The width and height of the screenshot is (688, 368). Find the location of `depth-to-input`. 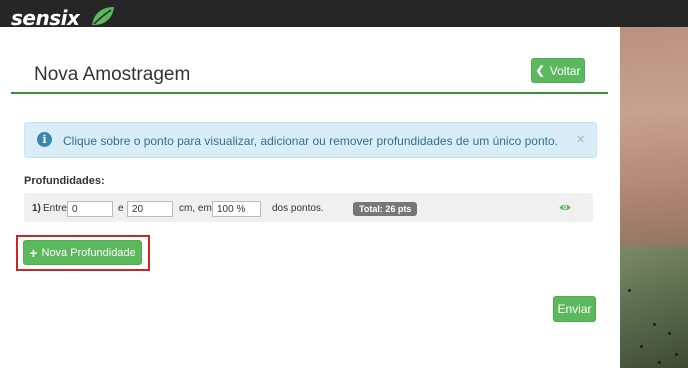

depth-to-input is located at coordinates (150, 209).